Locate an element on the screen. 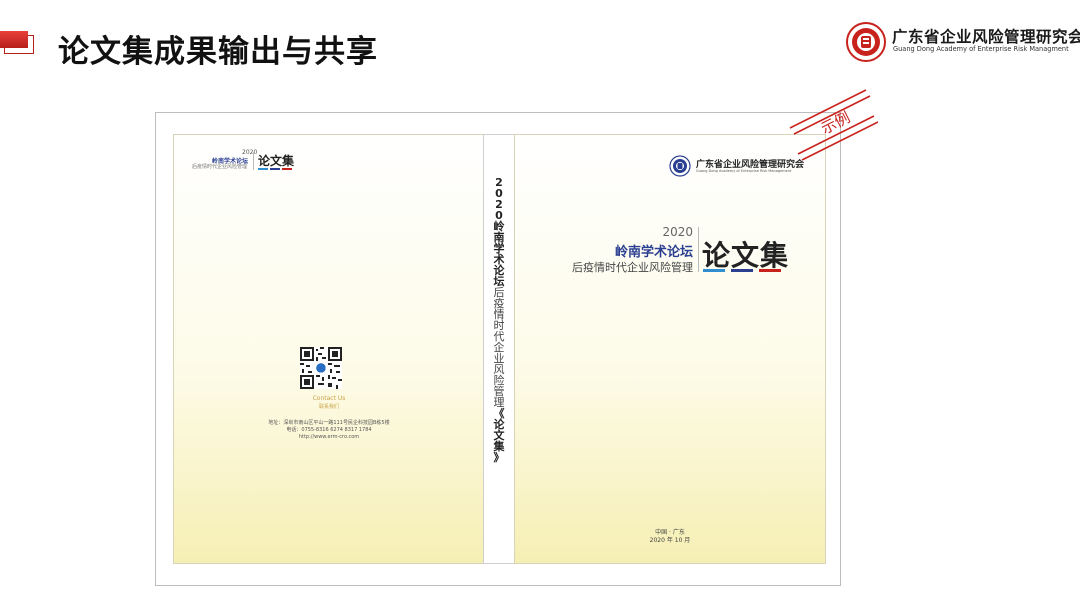 This screenshot has width=1080, height=608. sample-stamp: 示例 is located at coordinates (833, 125).